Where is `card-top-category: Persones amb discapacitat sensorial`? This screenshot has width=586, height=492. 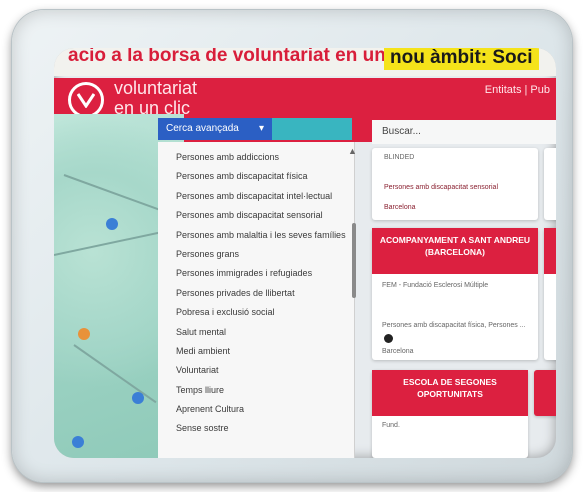
card-top-category: Persones amb discapacitat sensorial is located at coordinates (441, 187).